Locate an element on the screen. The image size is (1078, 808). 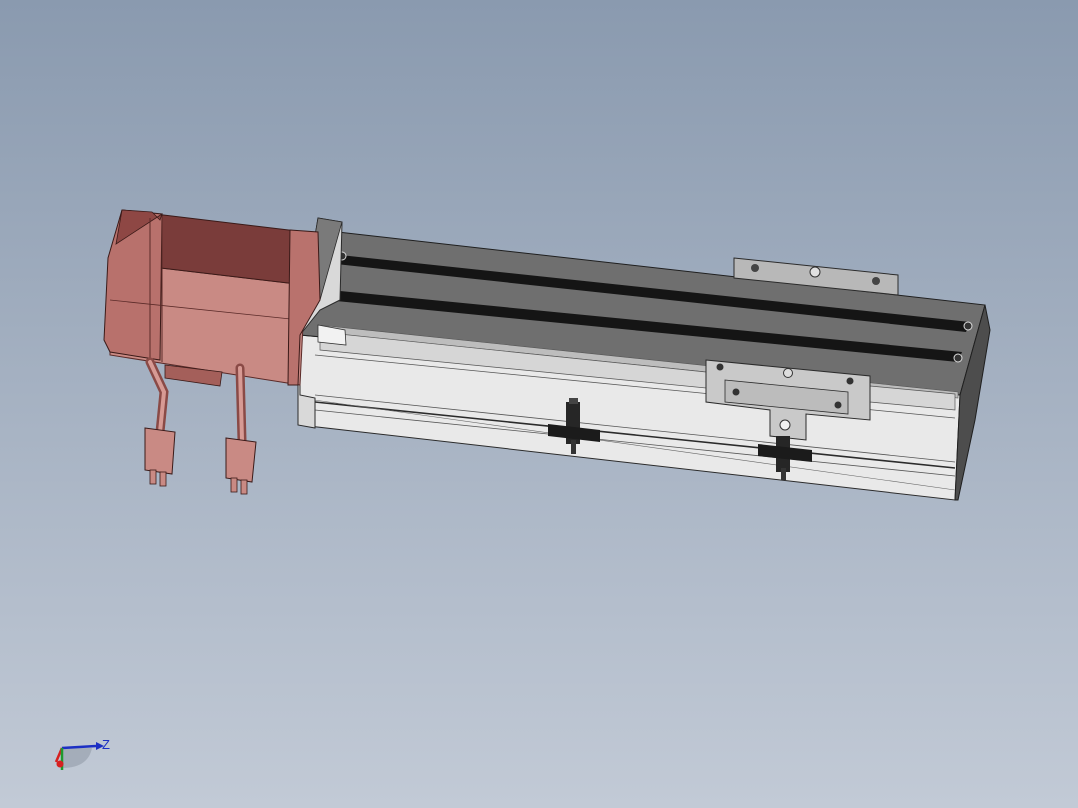
power-cable is located at coordinates (160, 422).